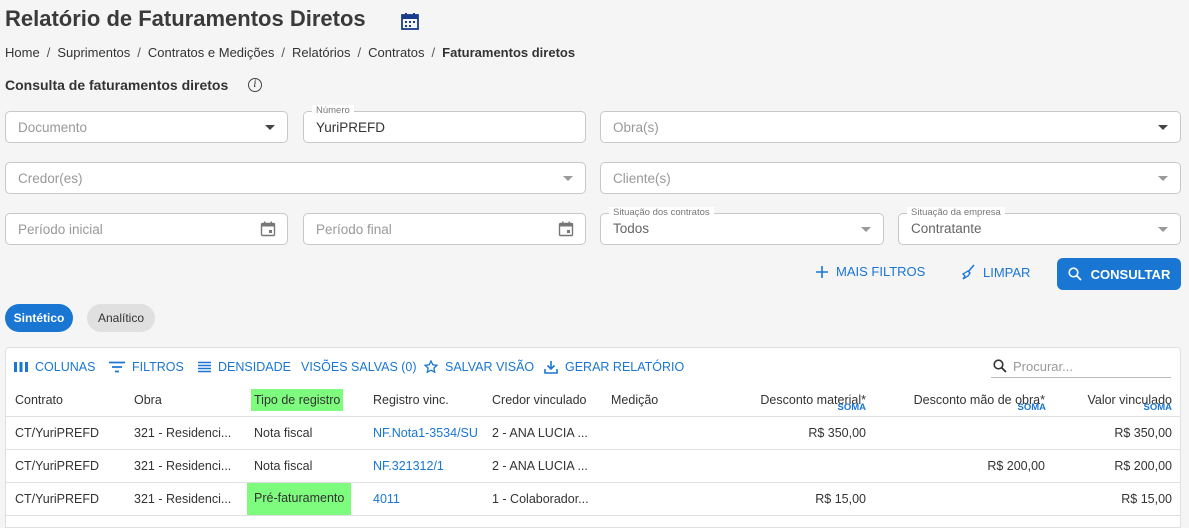 Image resolution: width=1189 pixels, height=528 pixels. What do you see at coordinates (551, 367) in the screenshot?
I see `download-icon` at bounding box center [551, 367].